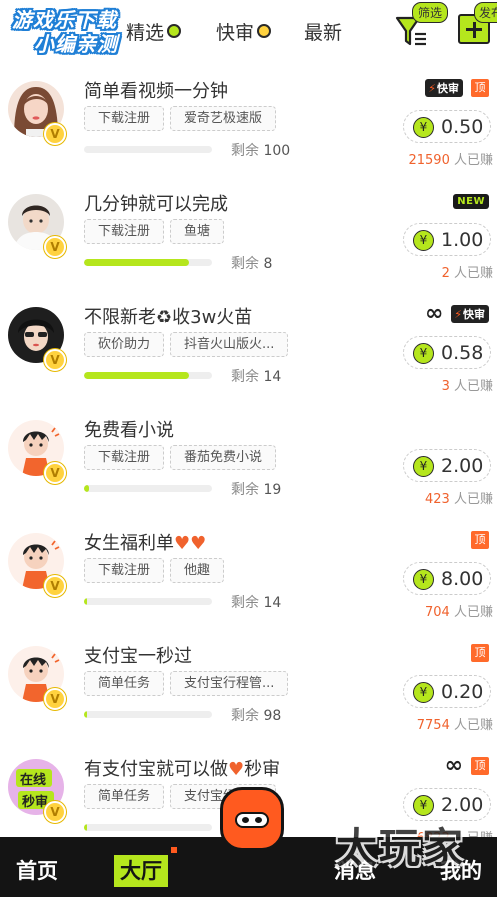  I want to click on task-title-text: 有支付宝就可以做, so click(156, 769).